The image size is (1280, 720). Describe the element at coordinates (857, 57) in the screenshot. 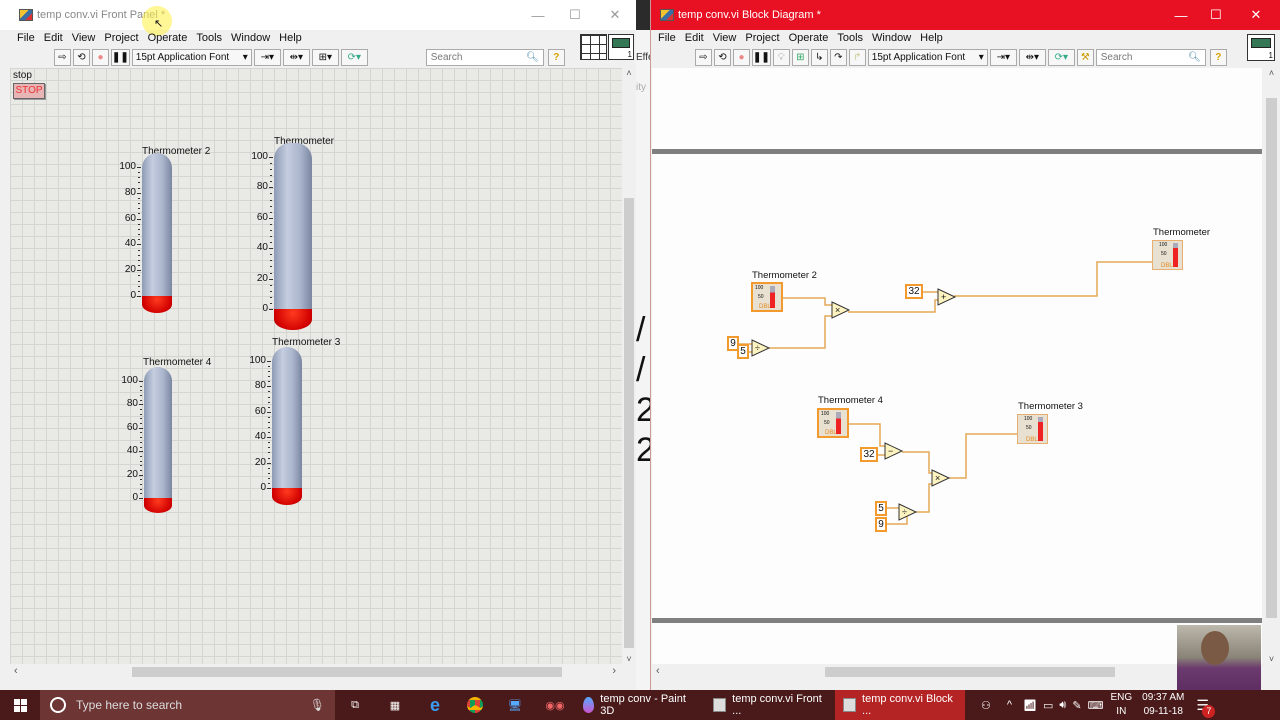

I see `step-out-icon: ↱` at that location.